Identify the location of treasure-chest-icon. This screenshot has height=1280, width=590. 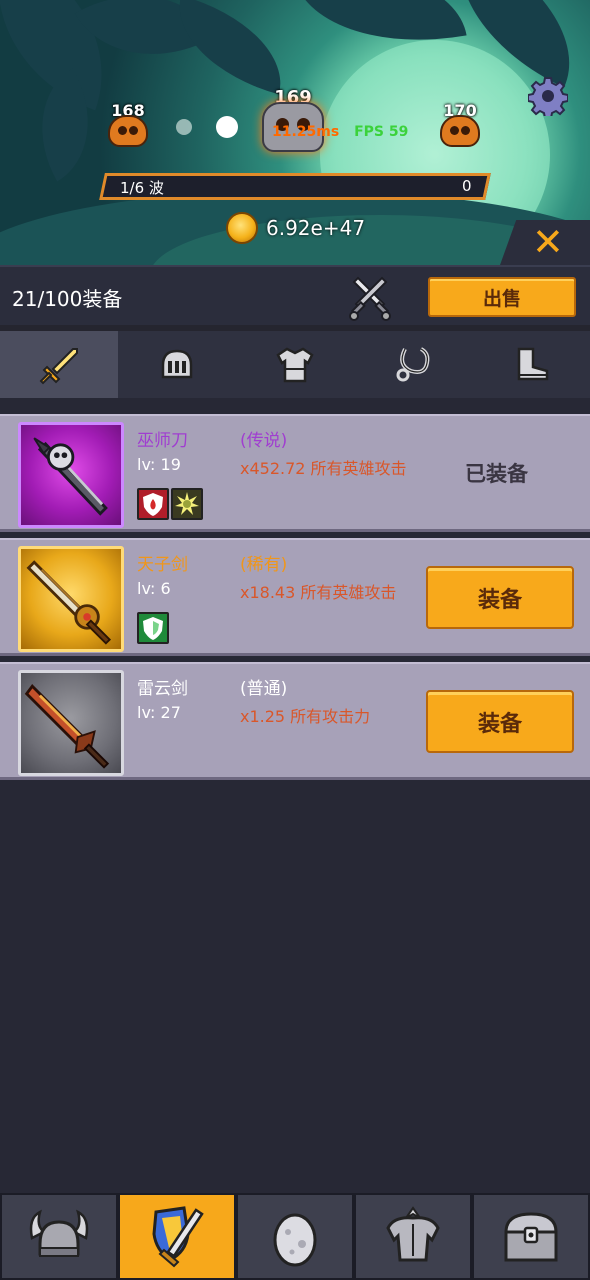
(531, 1236).